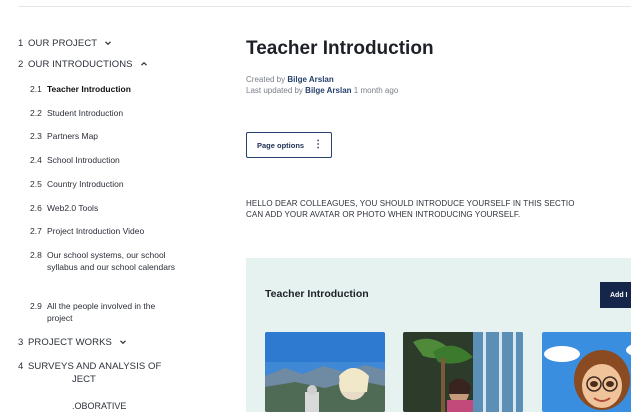 This screenshot has height=412, width=631. What do you see at coordinates (619, 295) in the screenshot?
I see `add-post-label: Add I` at bounding box center [619, 295].